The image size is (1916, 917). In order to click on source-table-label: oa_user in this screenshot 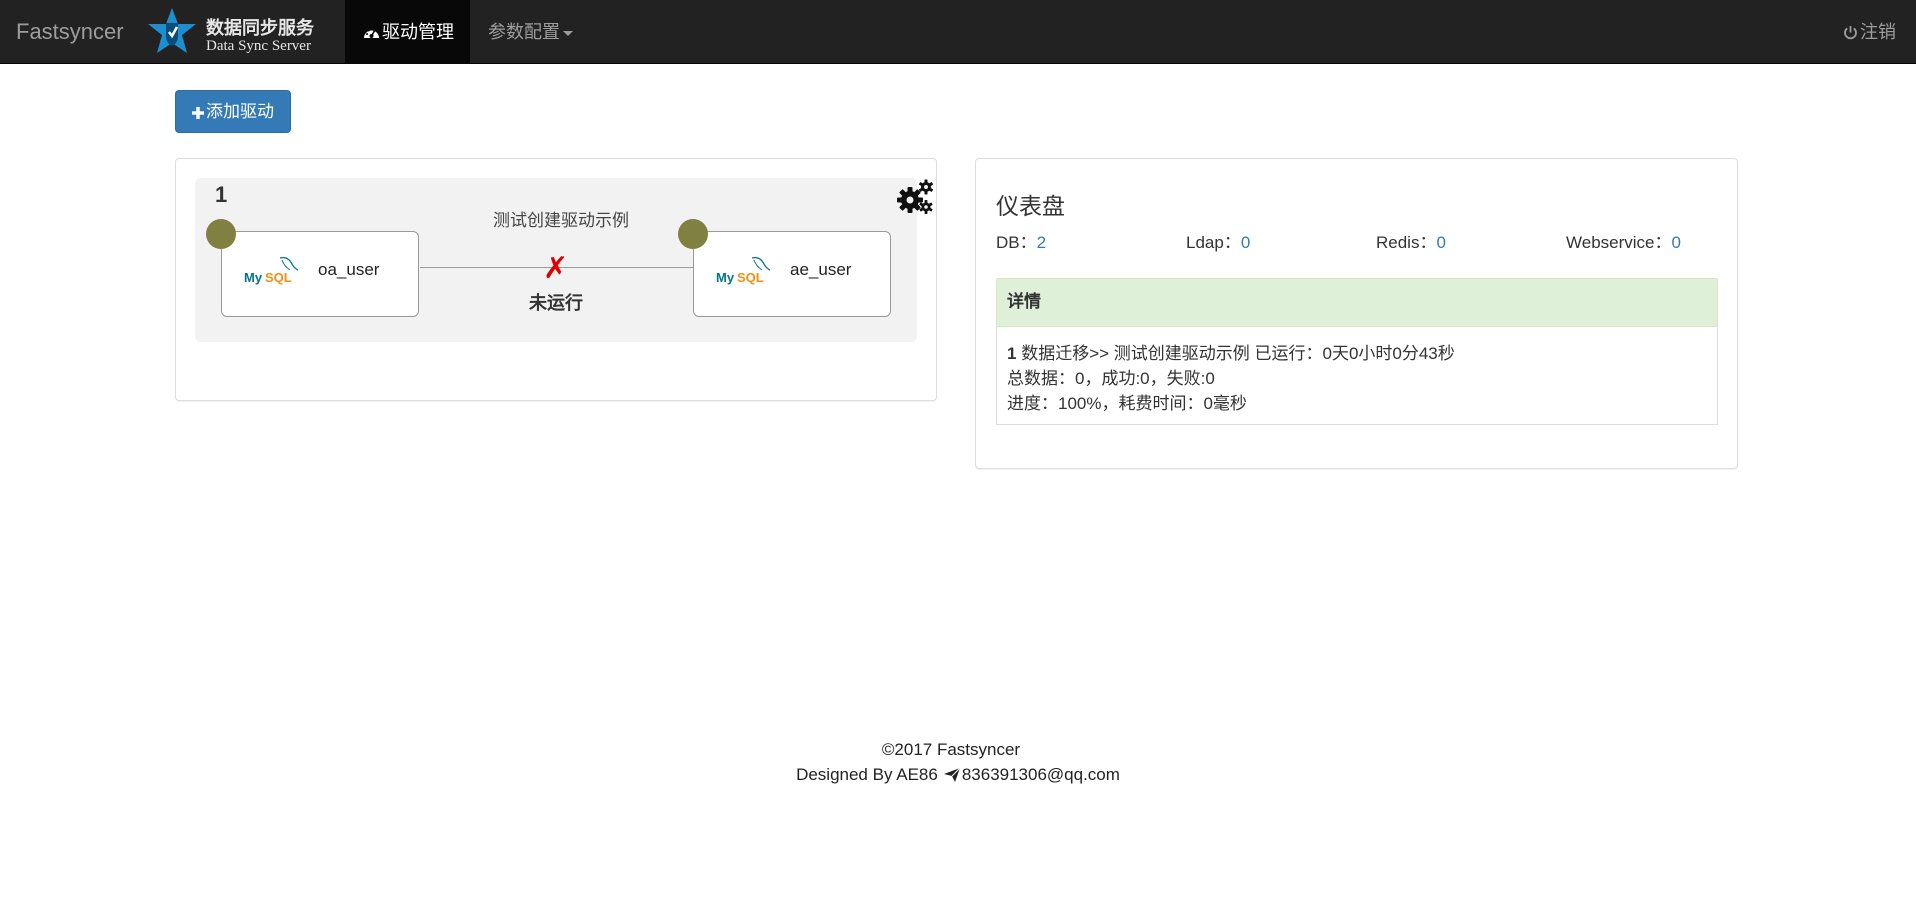, I will do `click(349, 269)`.